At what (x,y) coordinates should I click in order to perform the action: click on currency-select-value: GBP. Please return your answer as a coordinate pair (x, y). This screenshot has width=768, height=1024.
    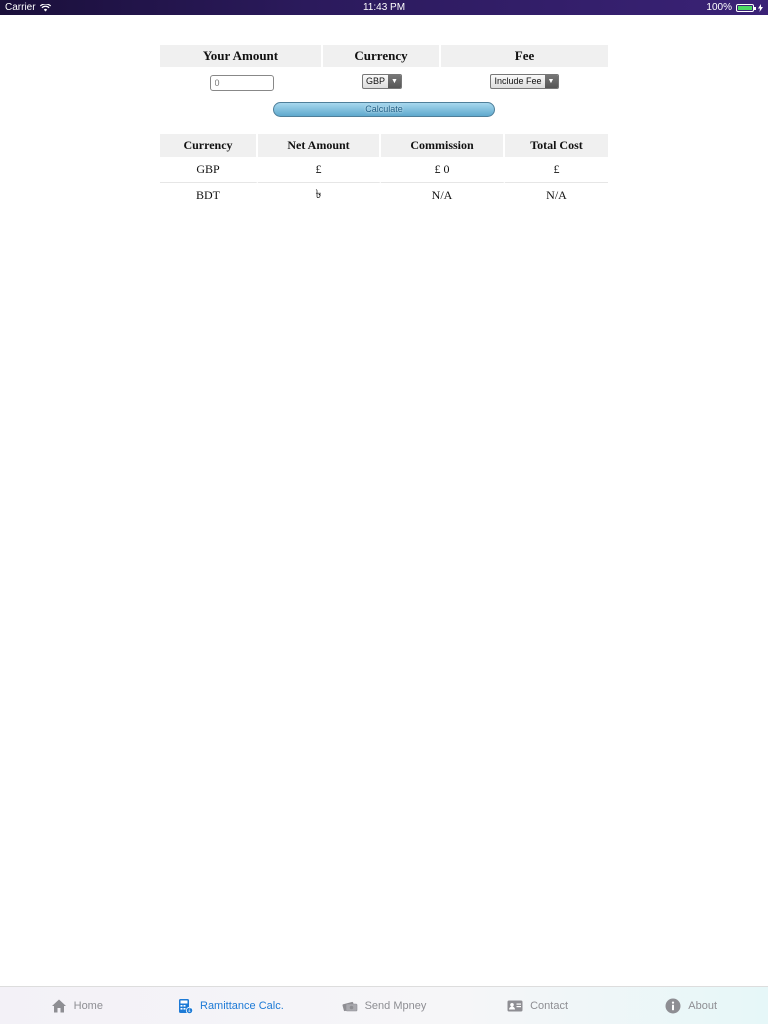
    Looking at the image, I should click on (375, 81).